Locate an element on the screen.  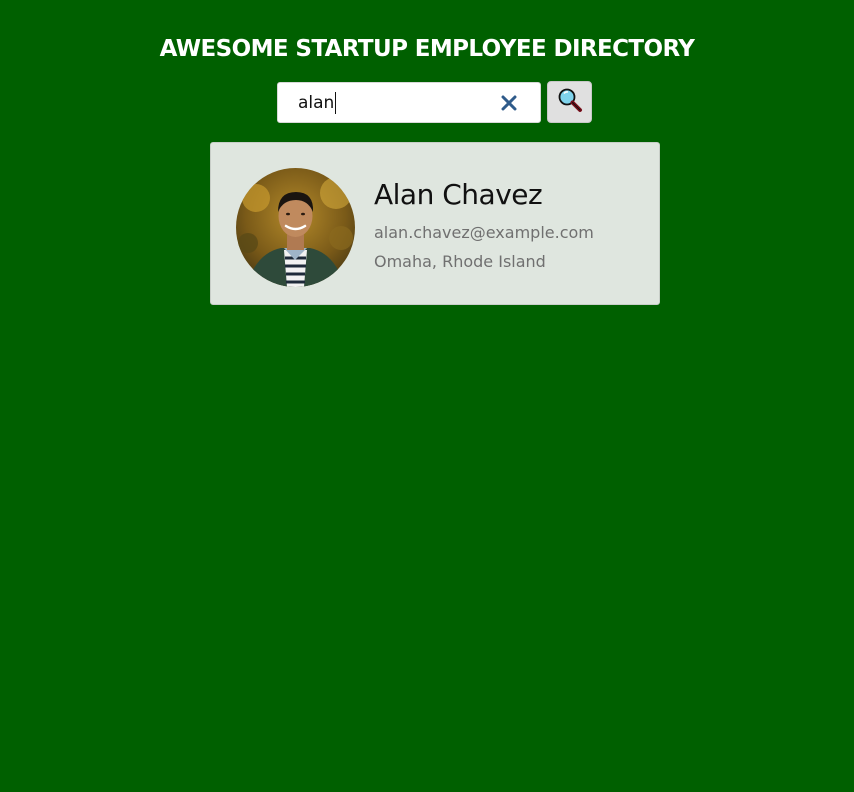
page-title: AWESOME STARTUP EMPLOYEE DIRECTORY is located at coordinates (427, 49).